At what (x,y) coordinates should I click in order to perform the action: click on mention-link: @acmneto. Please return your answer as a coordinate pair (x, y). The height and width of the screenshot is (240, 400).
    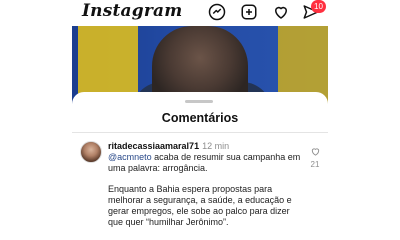
    Looking at the image, I should click on (130, 157).